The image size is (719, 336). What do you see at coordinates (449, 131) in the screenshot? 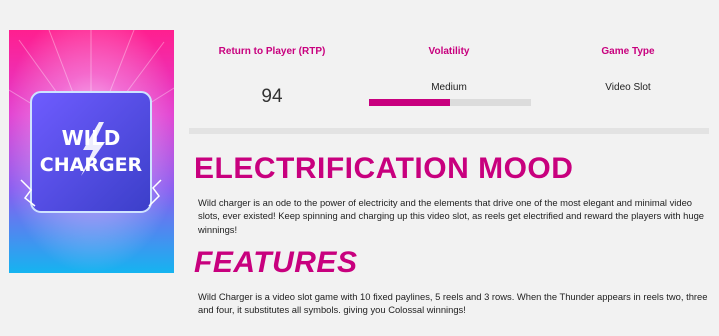
I see `section-divider` at bounding box center [449, 131].